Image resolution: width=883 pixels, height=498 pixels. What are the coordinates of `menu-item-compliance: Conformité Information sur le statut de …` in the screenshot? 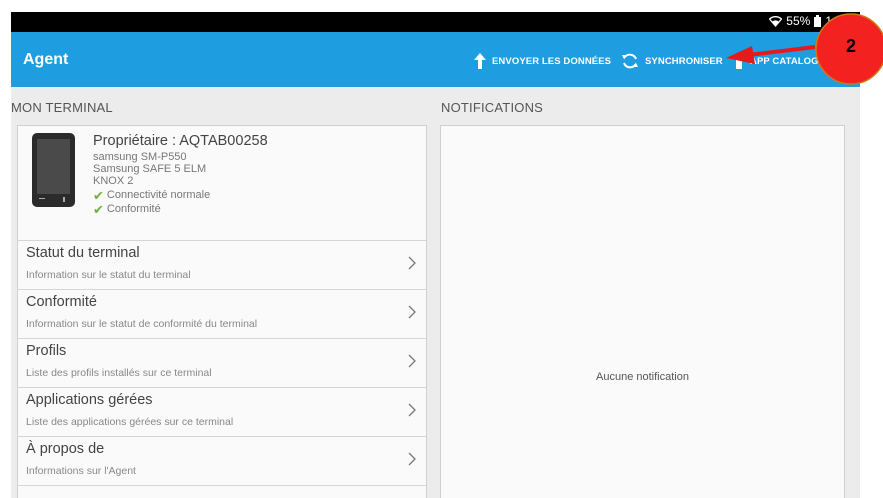 It's located at (222, 313).